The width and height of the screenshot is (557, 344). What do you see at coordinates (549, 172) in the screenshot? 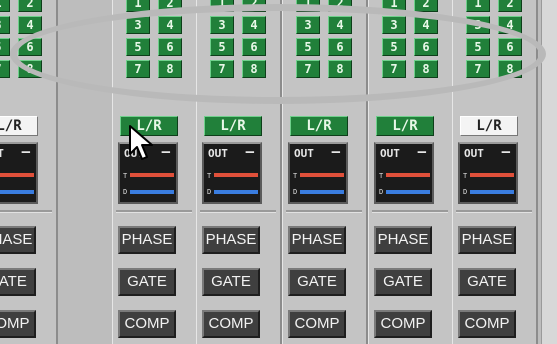
I see `vertical-scrollbar` at bounding box center [549, 172].